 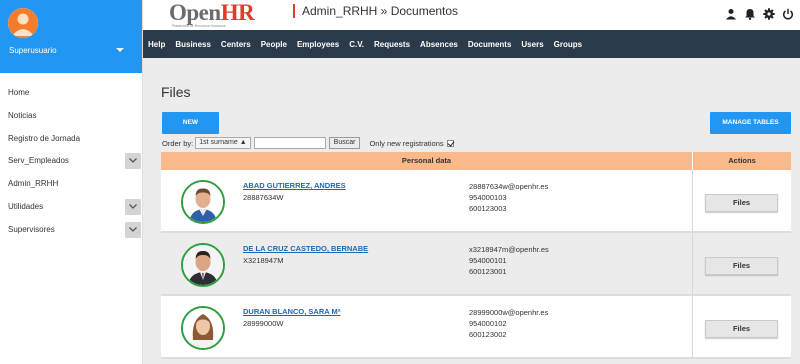 I want to click on employee-mobile: 600123002, so click(x=488, y=334).